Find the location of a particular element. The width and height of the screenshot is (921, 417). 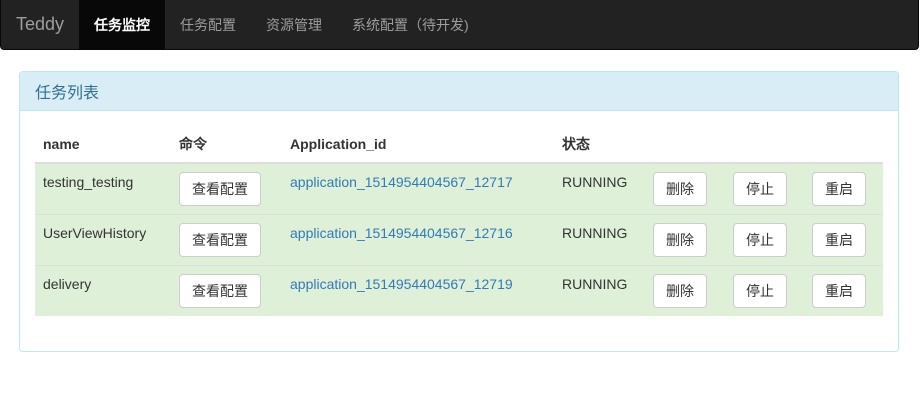

nav-item-resource-management: 资源管理 is located at coordinates (294, 24).